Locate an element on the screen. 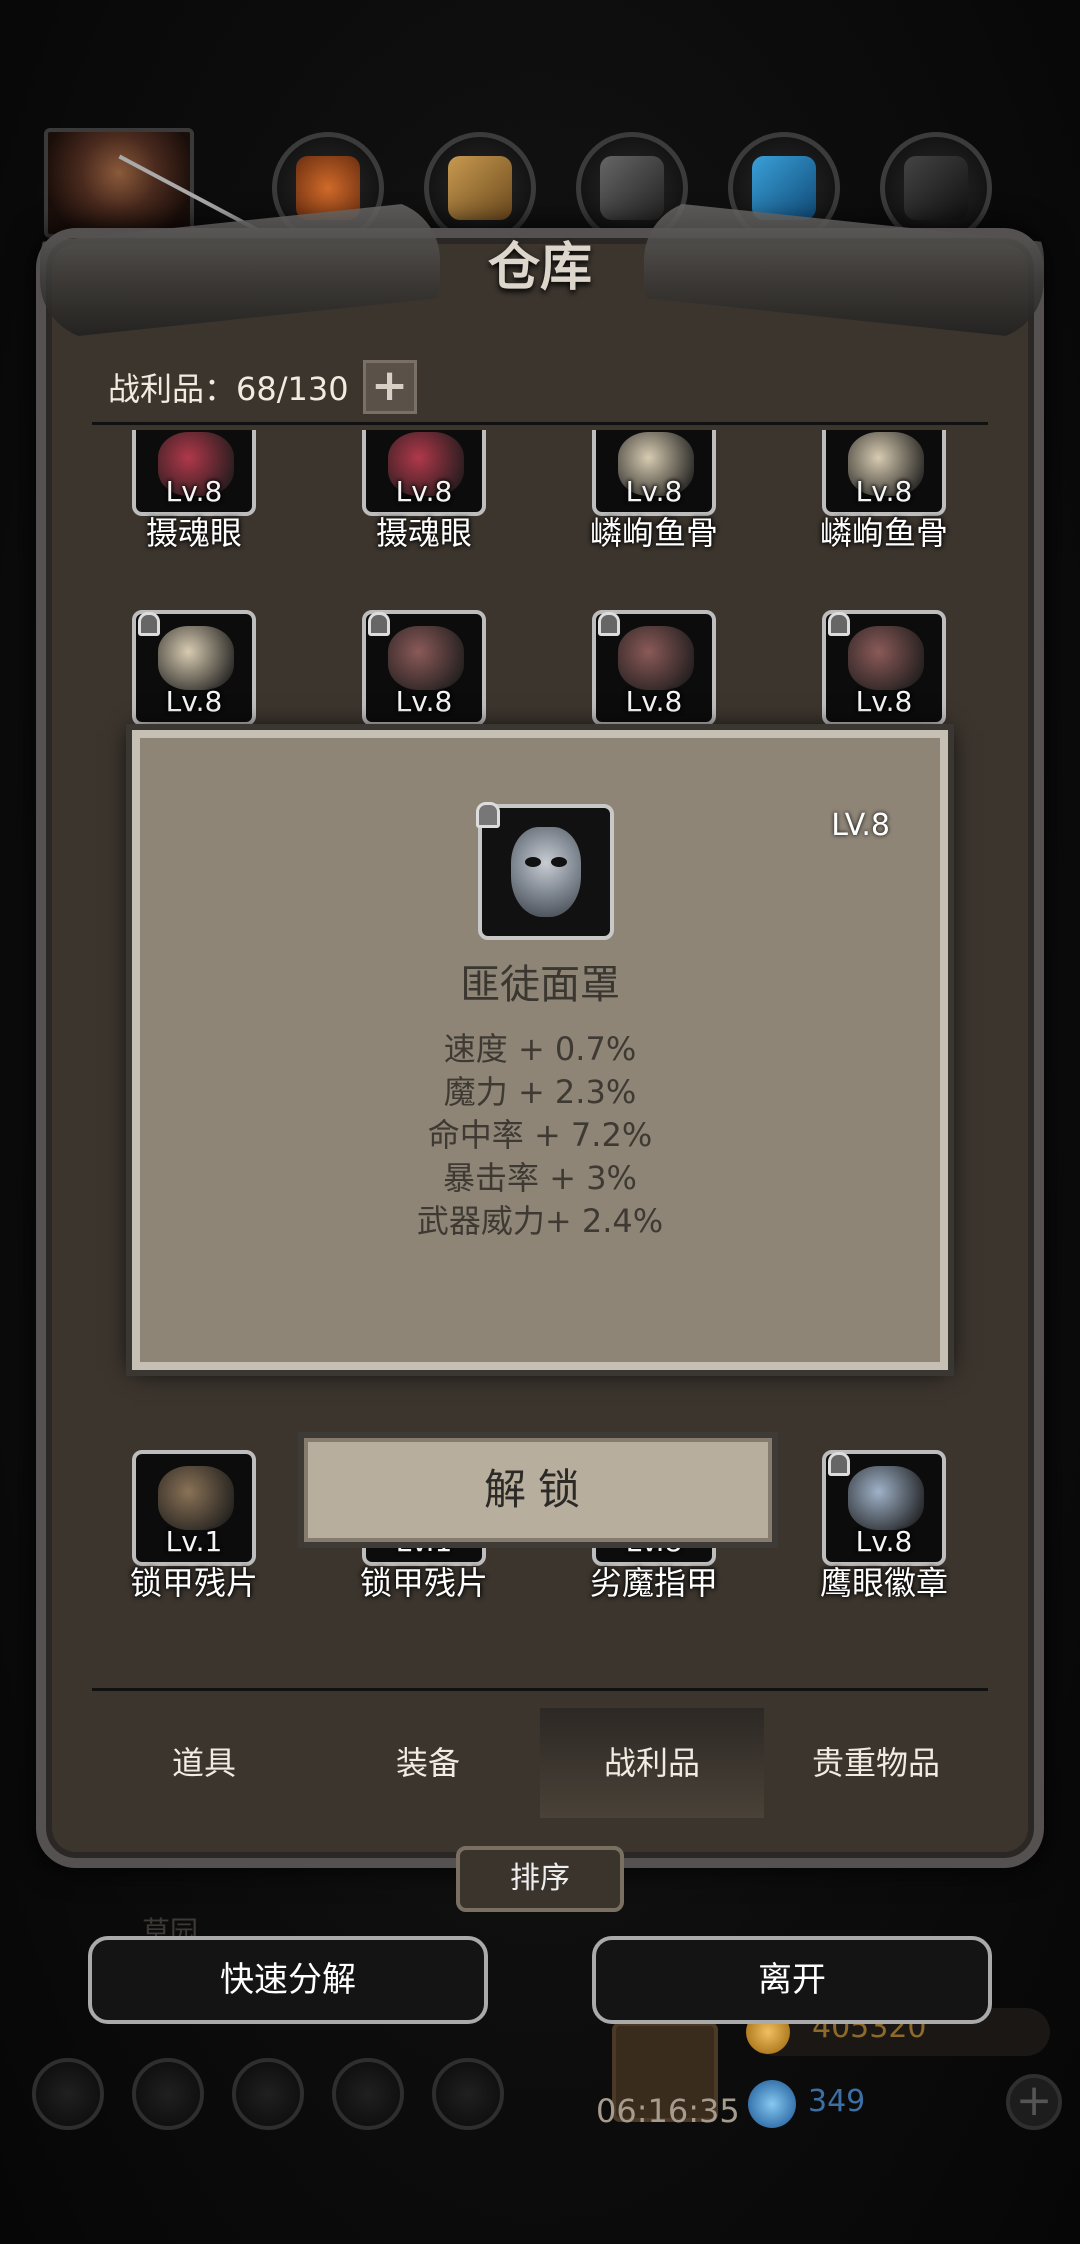 The image size is (1080, 2244). dark-ingot-icon is located at coordinates (936, 188).